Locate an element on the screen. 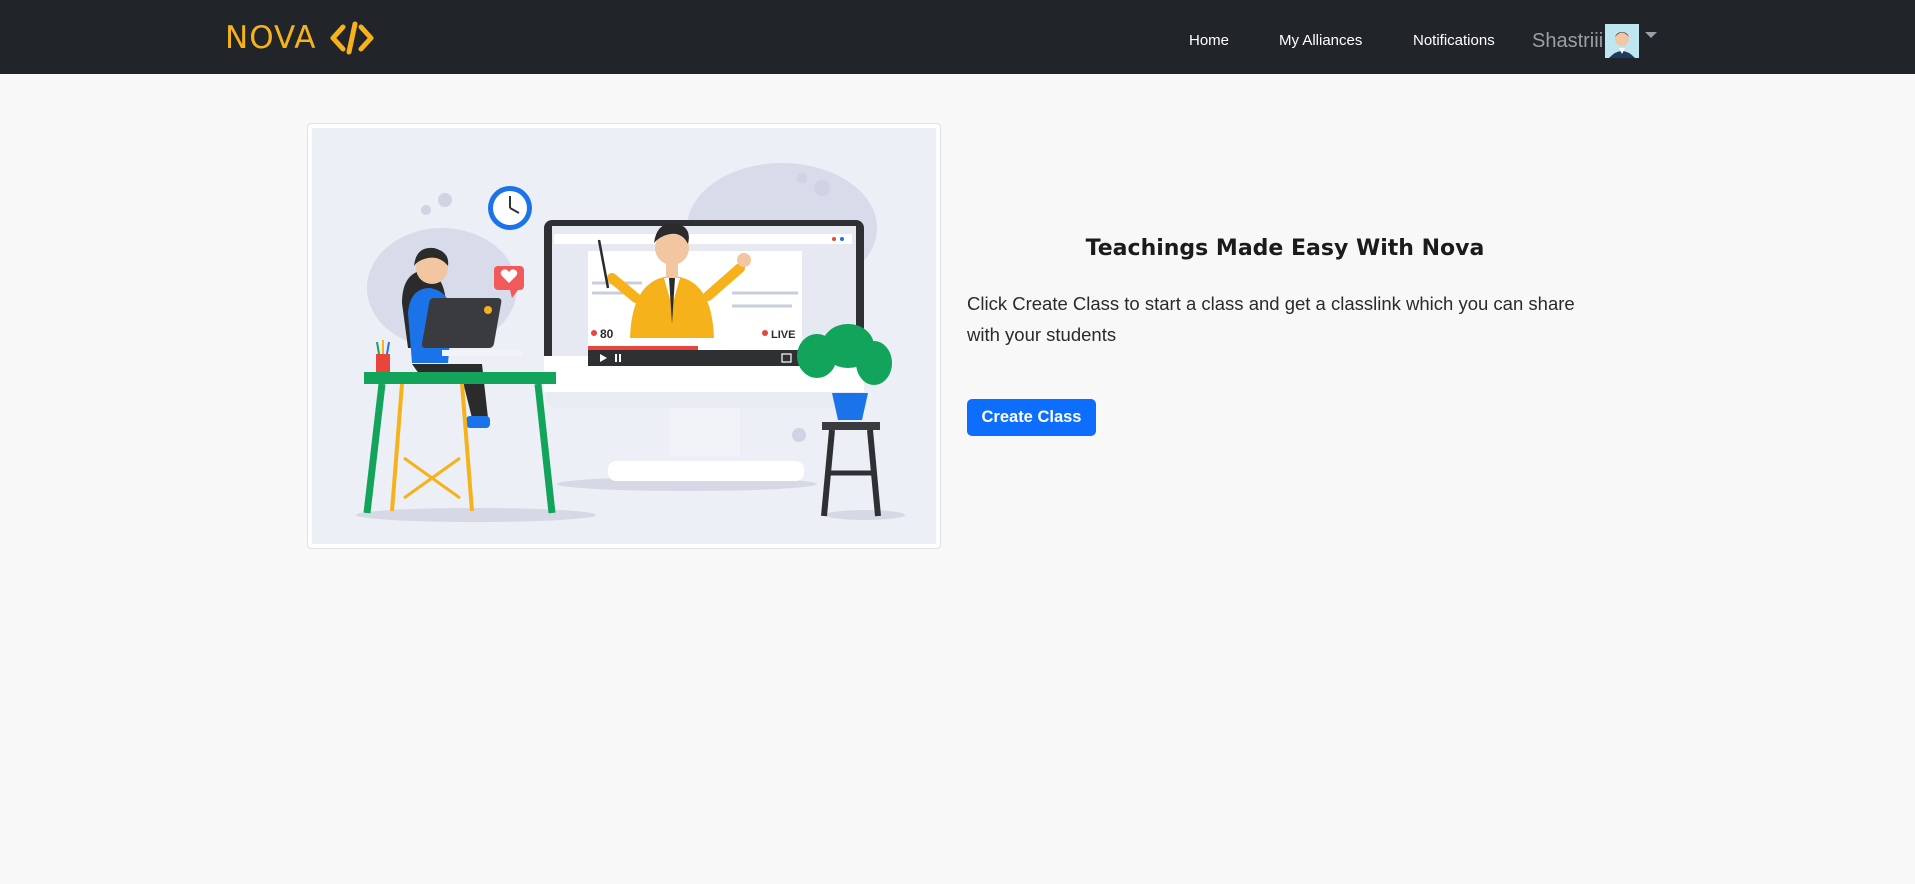 Image resolution: width=1915 pixels, height=884 pixels. nav-link-my-alliances: My Alliances is located at coordinates (1320, 40).